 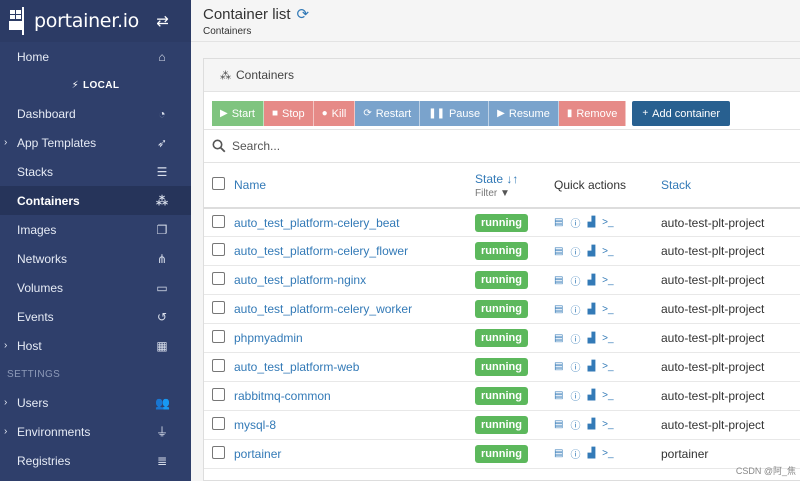 What do you see at coordinates (590, 185) in the screenshot?
I see `quick-actions-column-header: Quick actions` at bounding box center [590, 185].